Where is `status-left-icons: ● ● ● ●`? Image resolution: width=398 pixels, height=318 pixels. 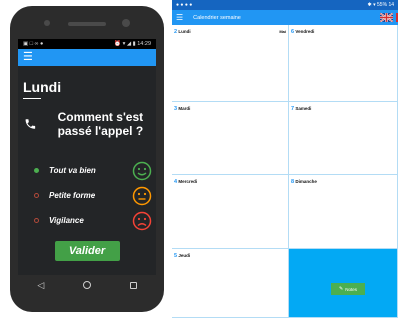 status-left-icons: ● ● ● ● is located at coordinates (184, 5).